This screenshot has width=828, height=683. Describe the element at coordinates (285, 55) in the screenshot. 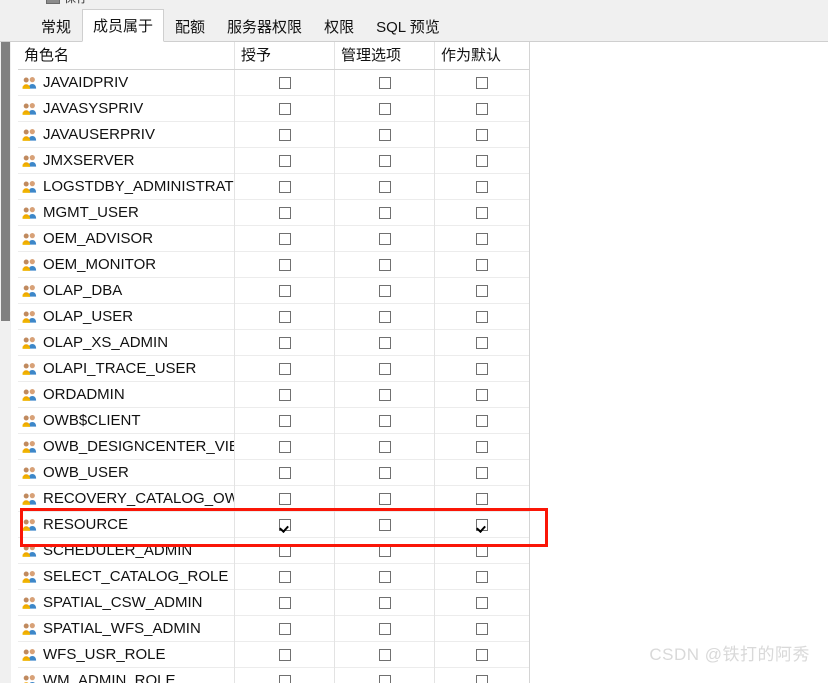

I see `column-header-grant: 授予` at that location.